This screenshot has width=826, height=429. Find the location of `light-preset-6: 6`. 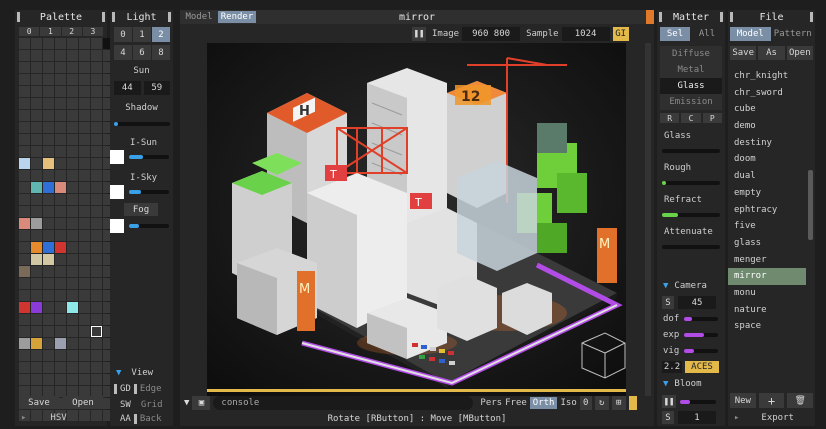

light-preset-6: 6 is located at coordinates (142, 52).